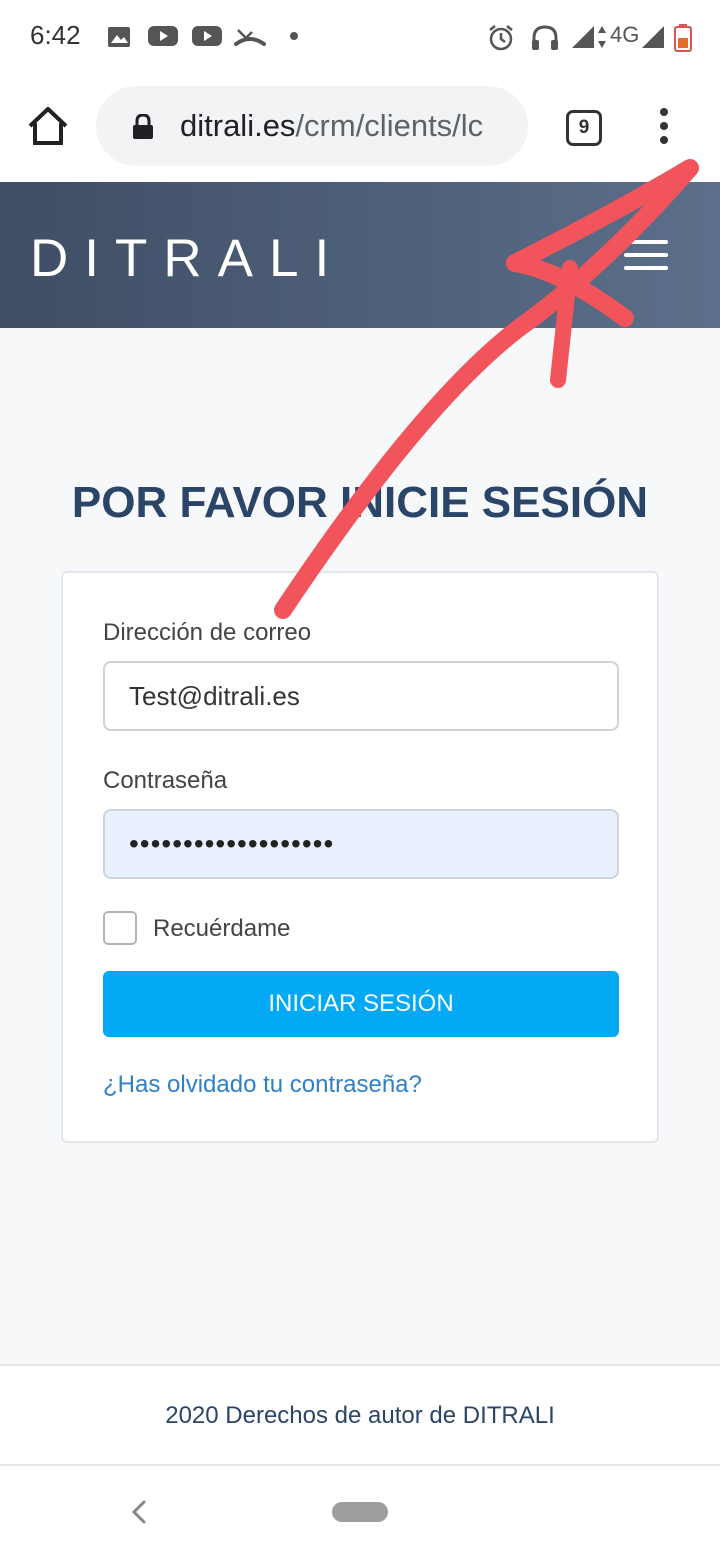 This screenshot has height=1560, width=720. I want to click on image-icon, so click(119, 37).